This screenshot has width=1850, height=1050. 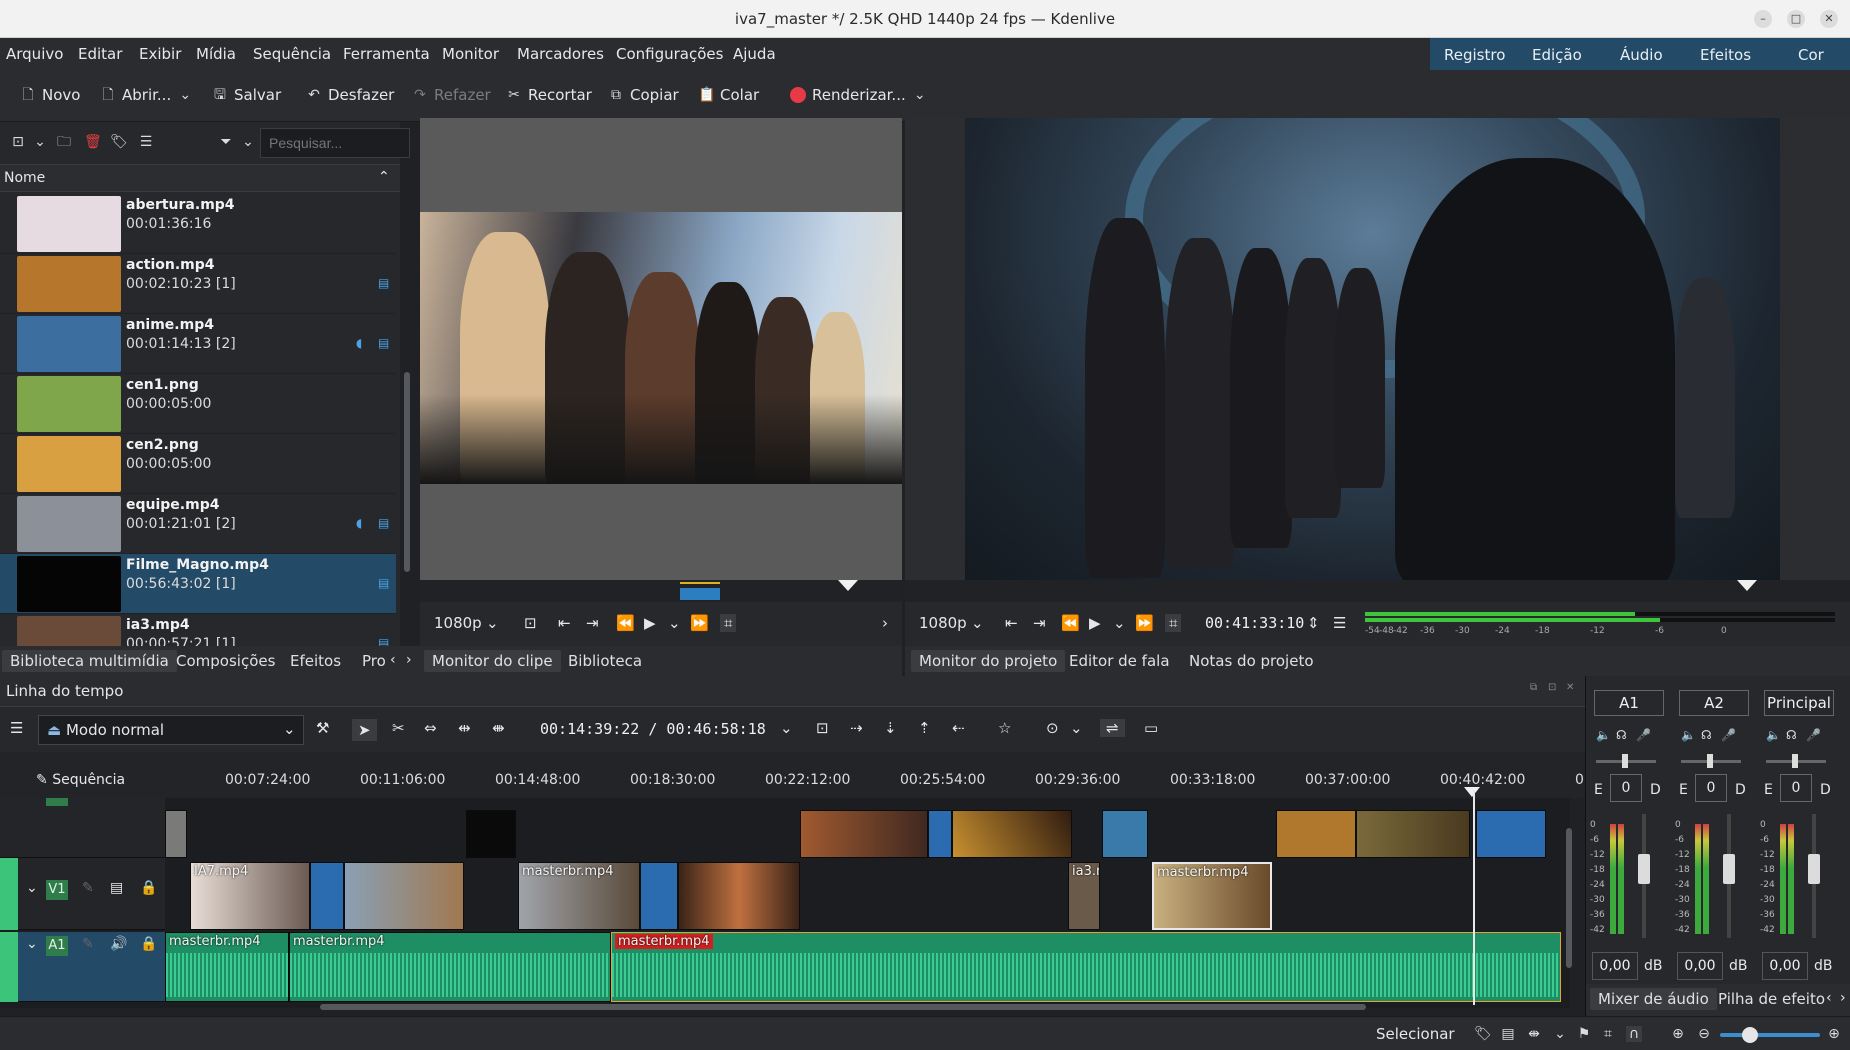 I want to click on mixer-gain-input: 0, so click(x=1796, y=788).